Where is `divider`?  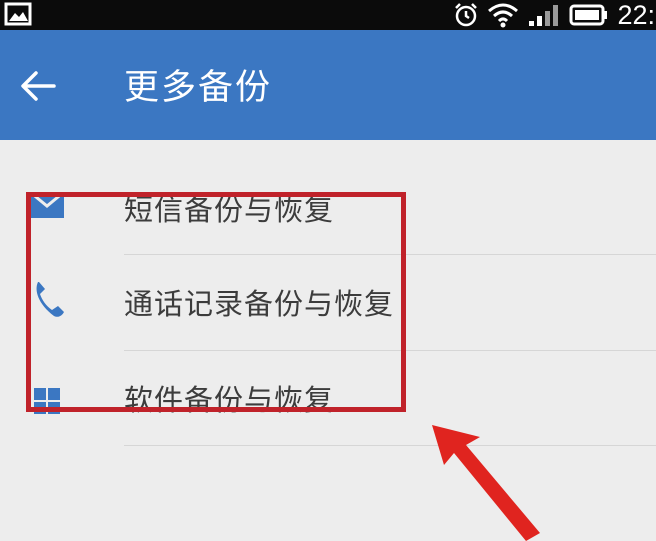
divider is located at coordinates (390, 445).